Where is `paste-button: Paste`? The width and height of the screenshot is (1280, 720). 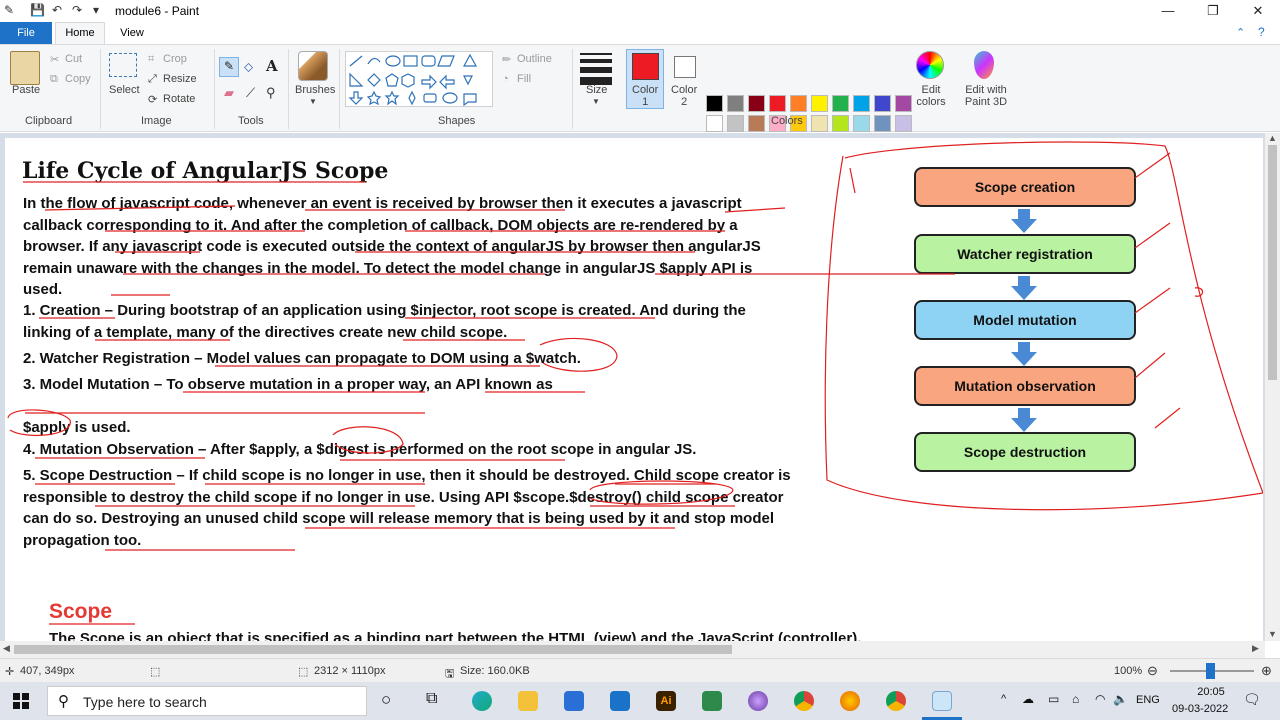 paste-button: Paste is located at coordinates (26, 90).